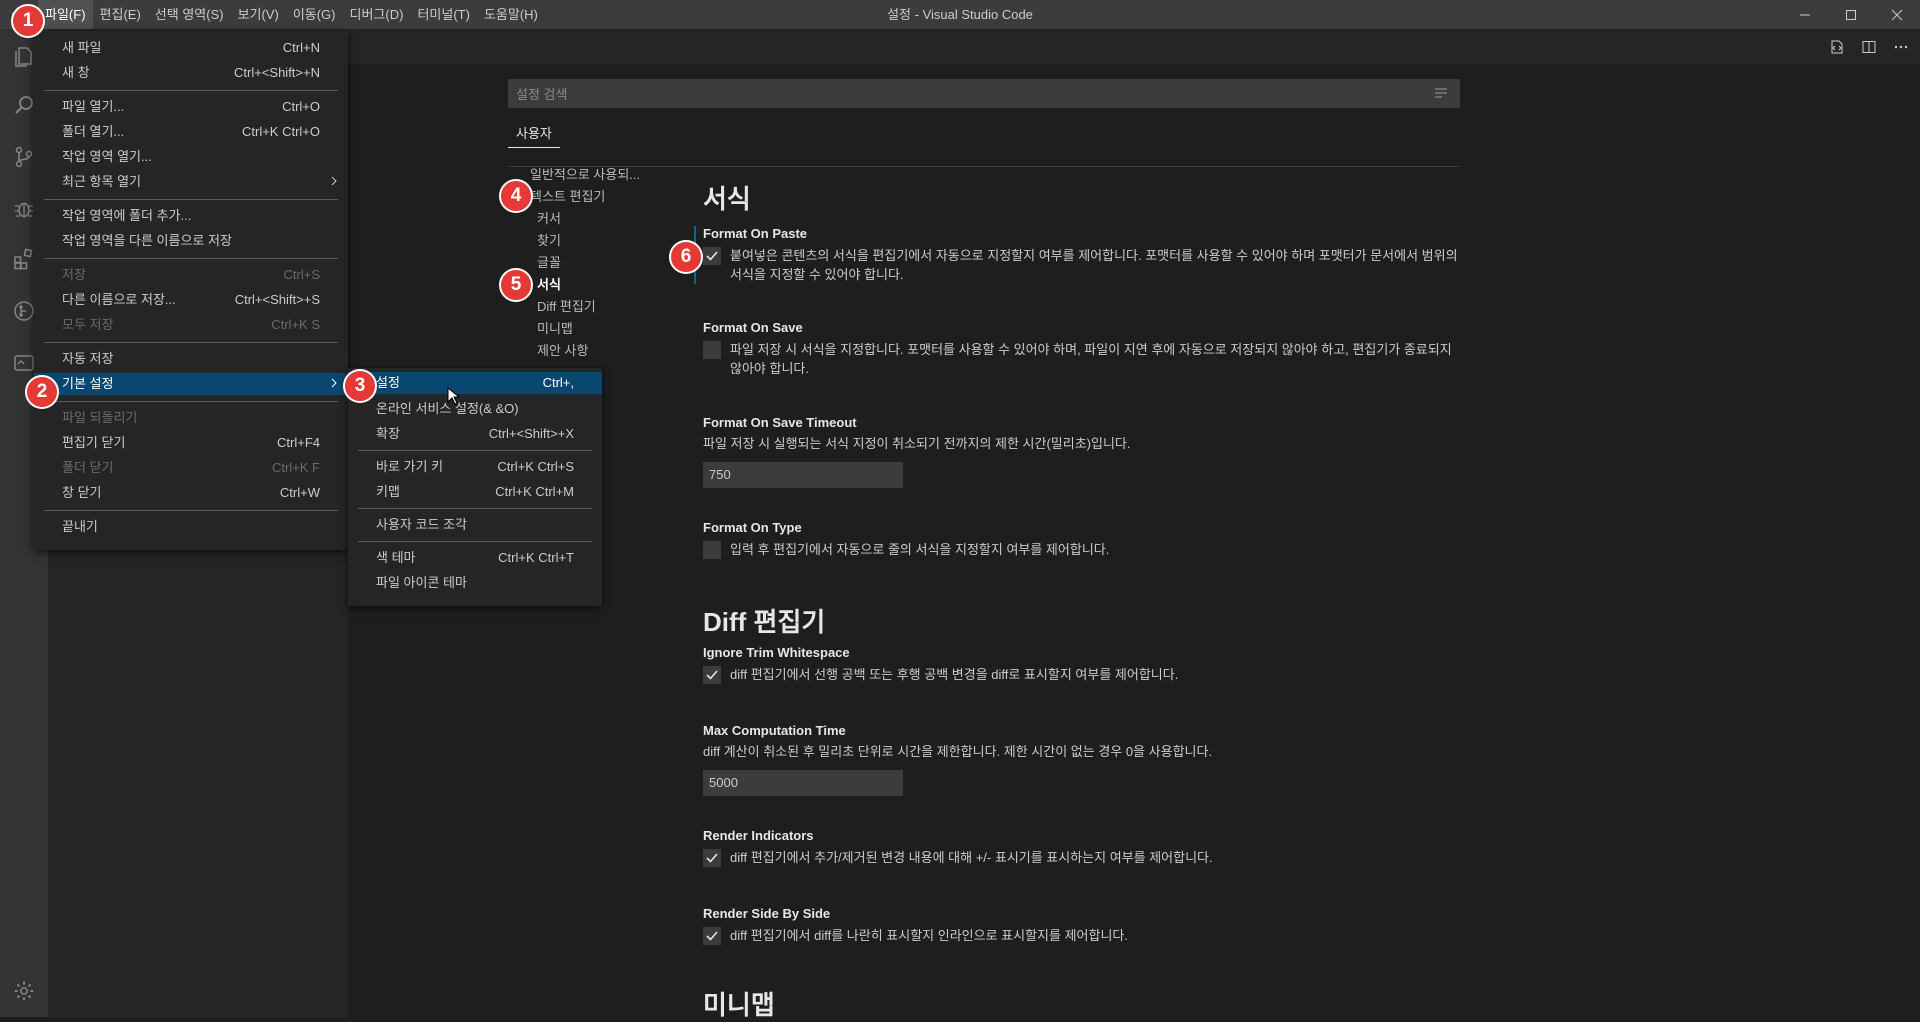  What do you see at coordinates (774, 730) in the screenshot?
I see `setting-name: Max Computation Time` at bounding box center [774, 730].